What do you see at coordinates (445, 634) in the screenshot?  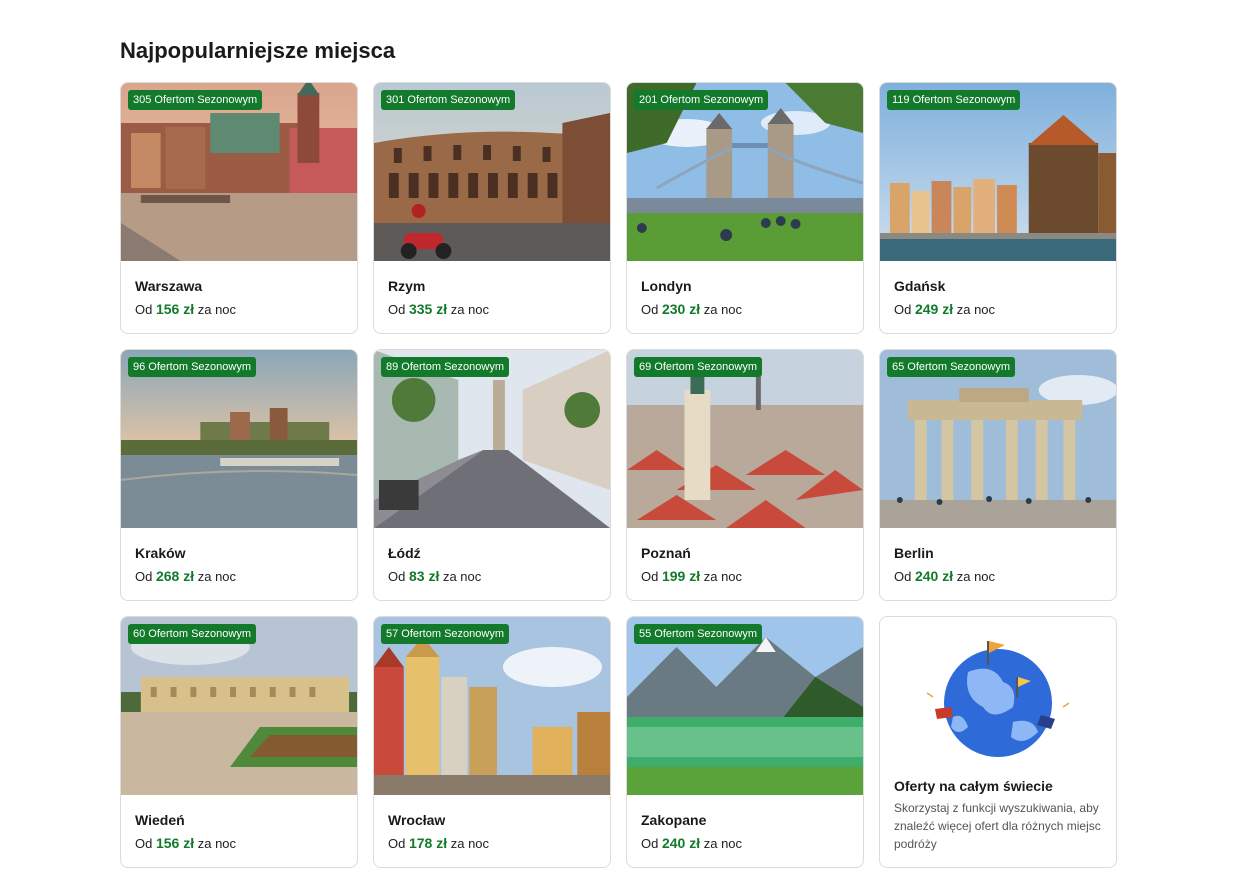 I see `offers-badge: 57 Ofertom Sezonowym` at bounding box center [445, 634].